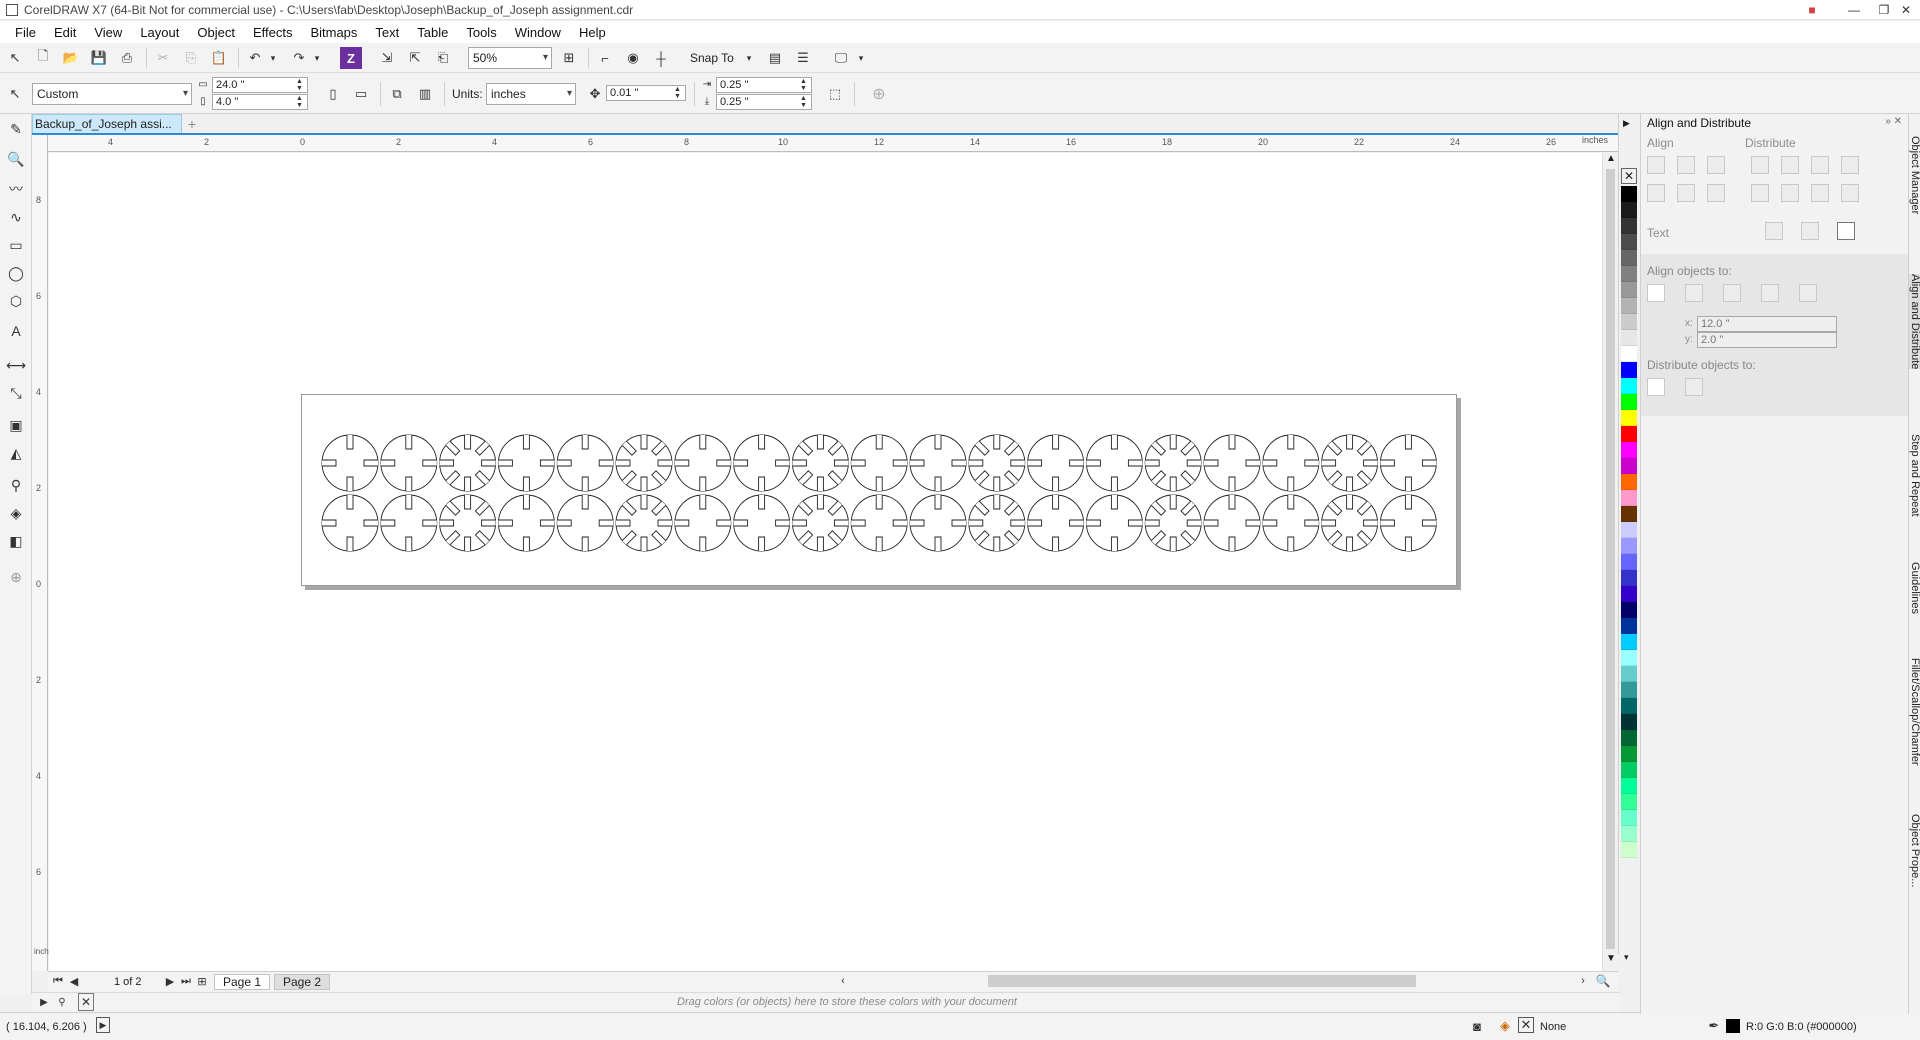 This screenshot has height=1040, width=1920. I want to click on align-bottom-icon, so click(1716, 193).